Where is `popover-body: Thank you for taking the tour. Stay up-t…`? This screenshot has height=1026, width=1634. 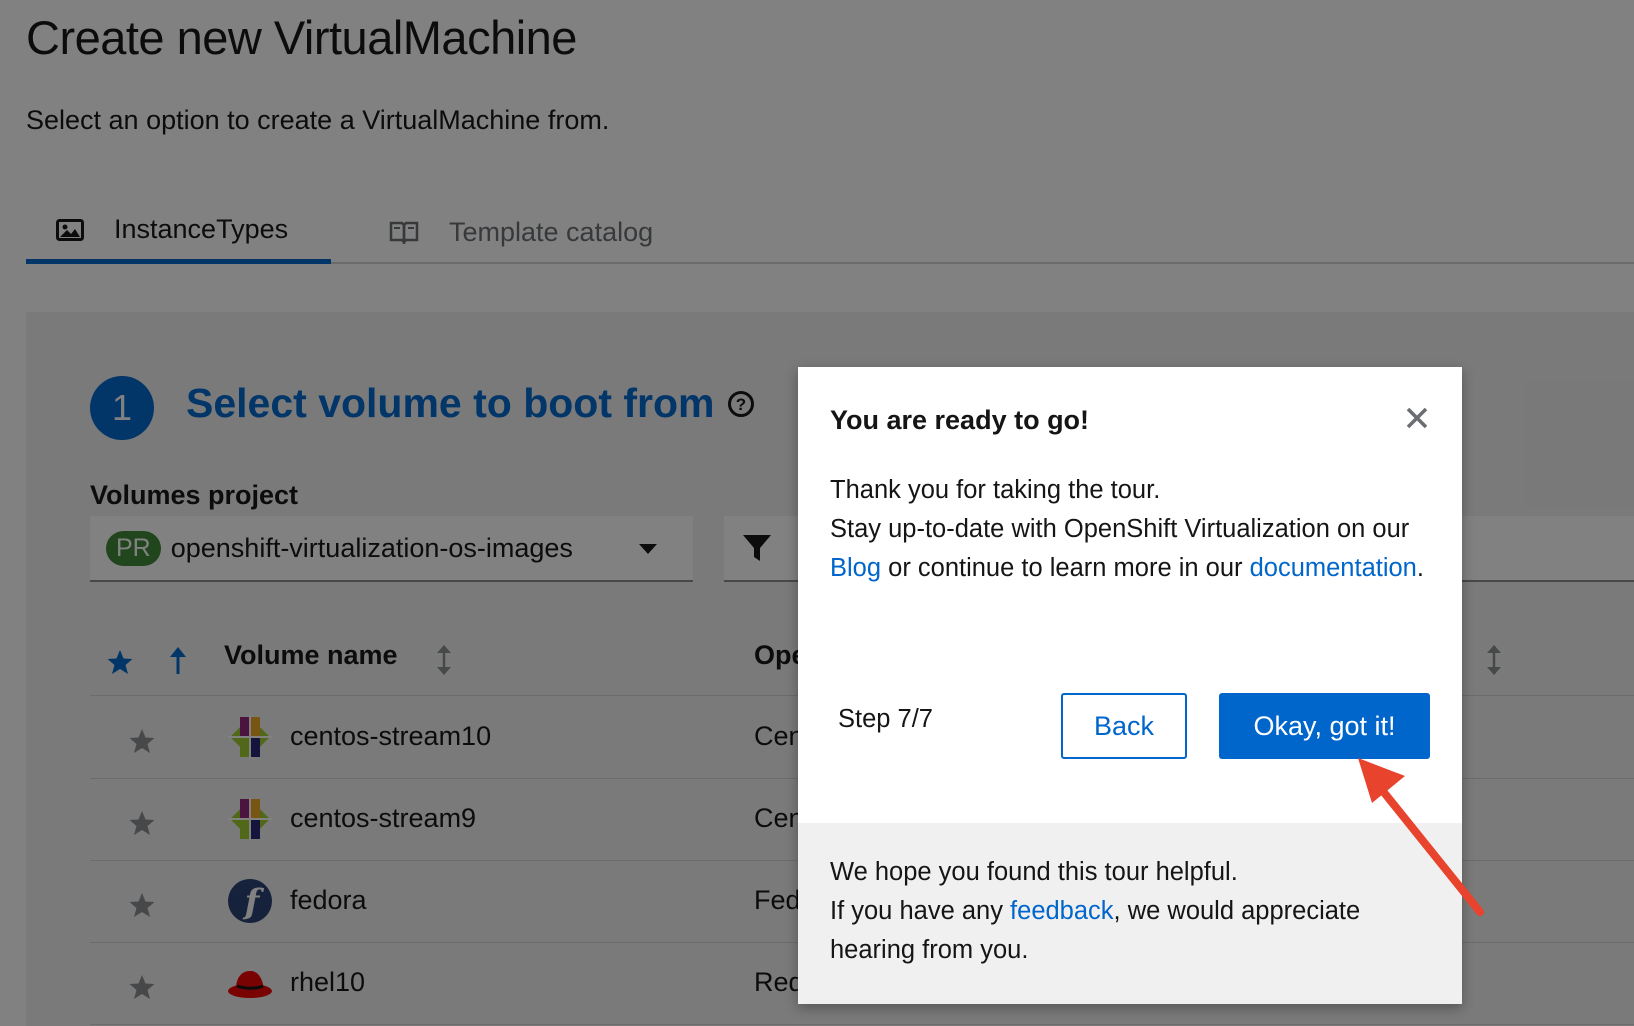 popover-body: Thank you for taking the tour. Stay up-t… is located at coordinates (1130, 529).